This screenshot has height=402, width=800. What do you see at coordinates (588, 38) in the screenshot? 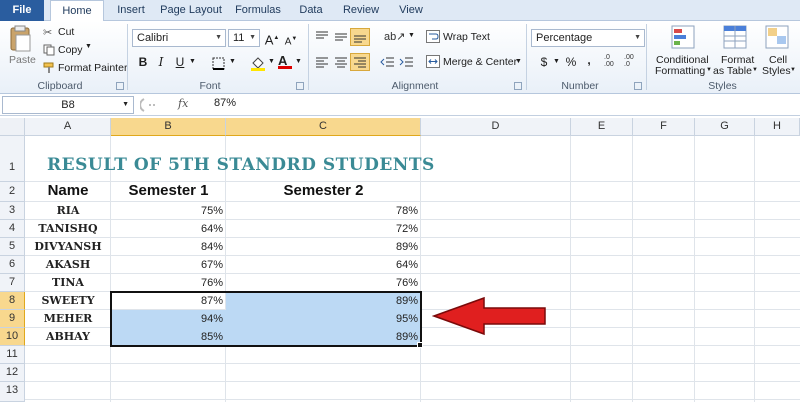
I see `number-format-select: Percentage ▼` at bounding box center [588, 38].